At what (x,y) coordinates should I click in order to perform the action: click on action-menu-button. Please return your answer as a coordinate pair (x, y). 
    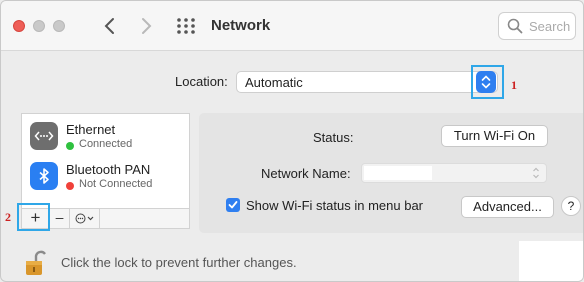
    Looking at the image, I should click on (85, 218).